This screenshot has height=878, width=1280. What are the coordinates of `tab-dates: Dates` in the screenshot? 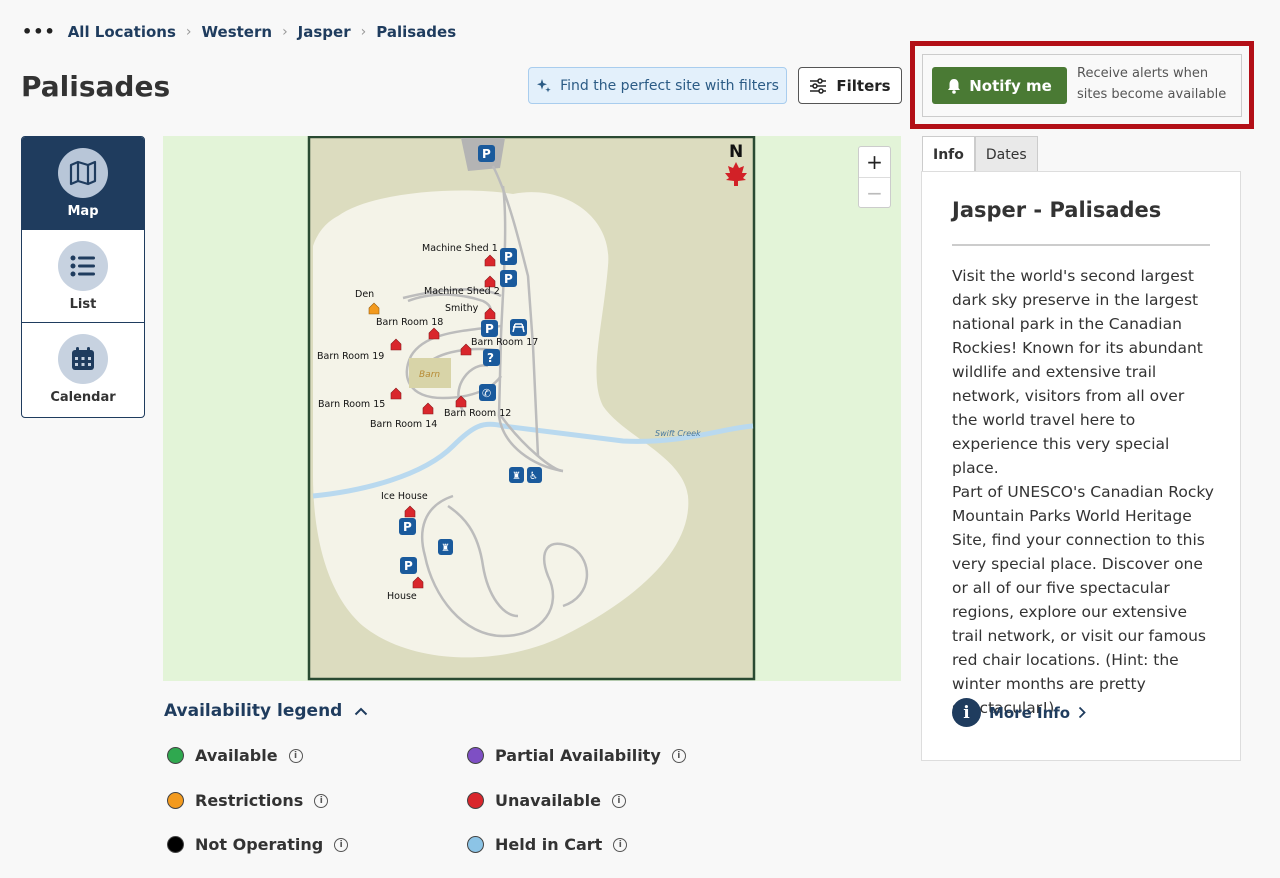 It's located at (1006, 154).